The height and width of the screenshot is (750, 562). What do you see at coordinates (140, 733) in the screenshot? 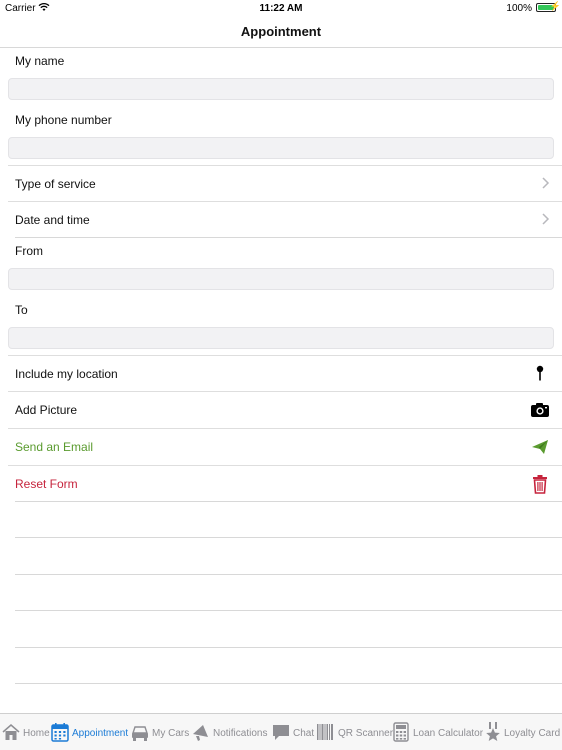
I see `car-icon` at bounding box center [140, 733].